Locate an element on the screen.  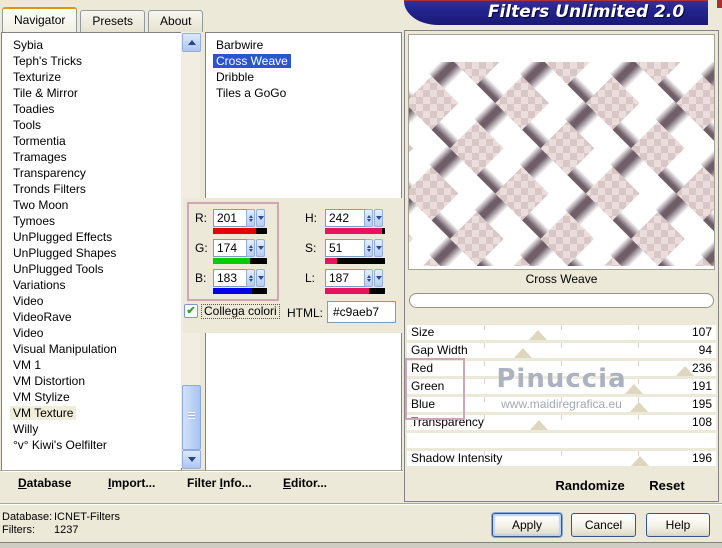
sidebar-item-label: Tools is located at coordinates (27, 125).